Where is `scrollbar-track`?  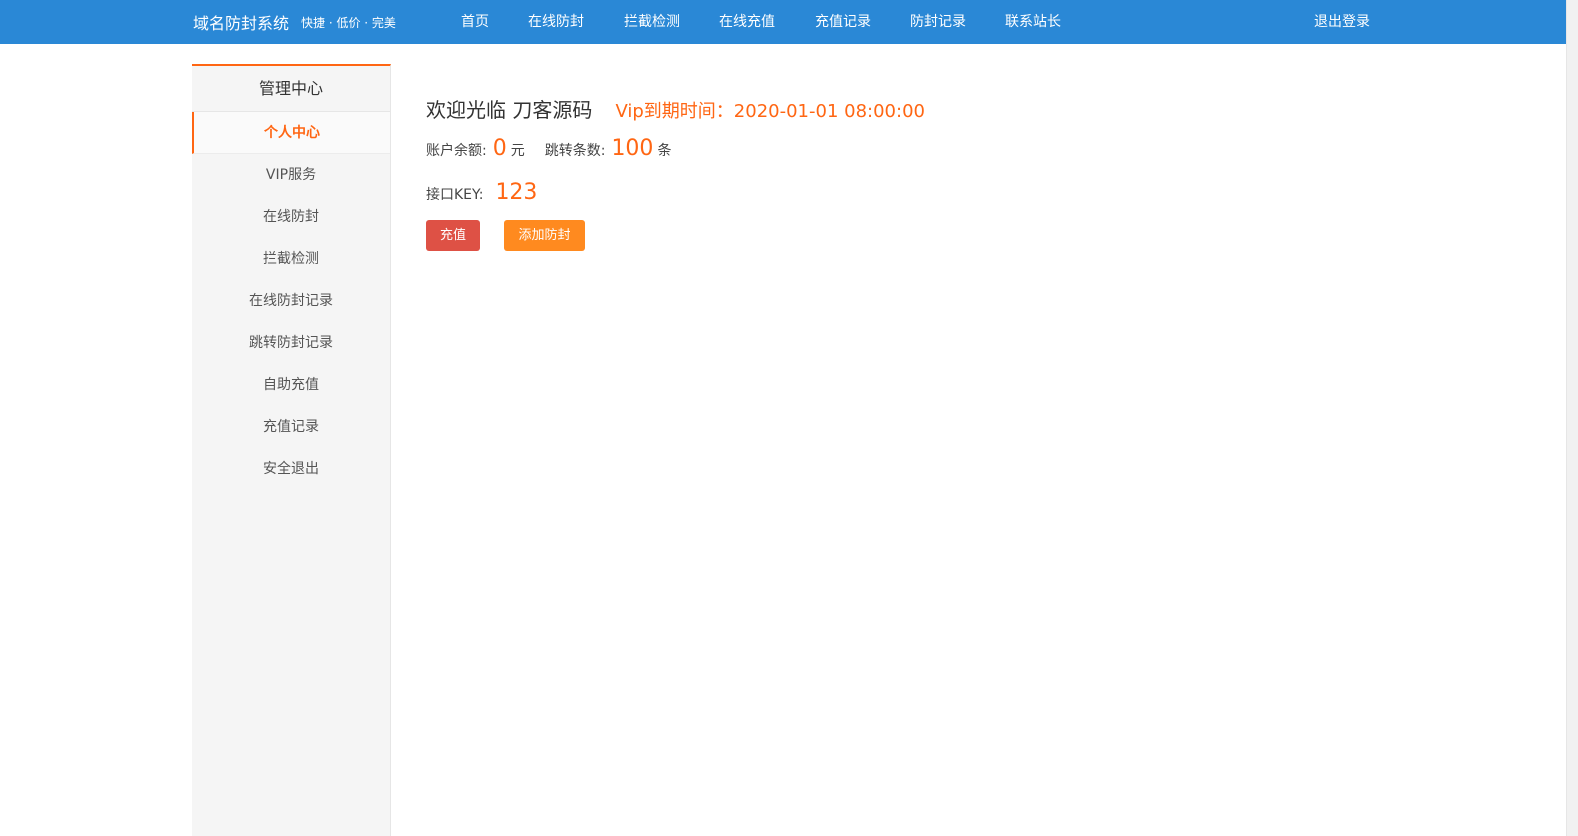 scrollbar-track is located at coordinates (1572, 418).